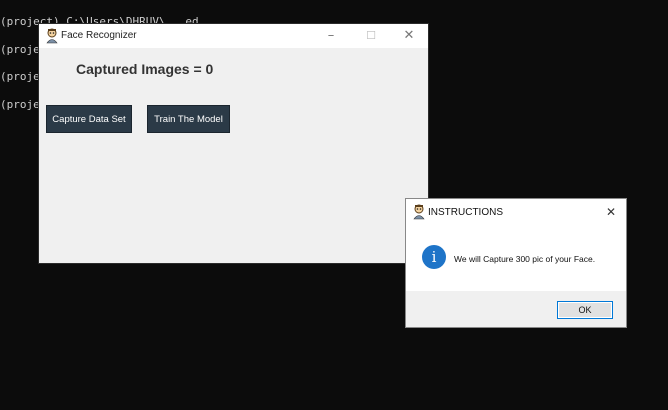 This screenshot has width=668, height=410. What do you see at coordinates (331, 36) in the screenshot?
I see `minimize-button: –` at bounding box center [331, 36].